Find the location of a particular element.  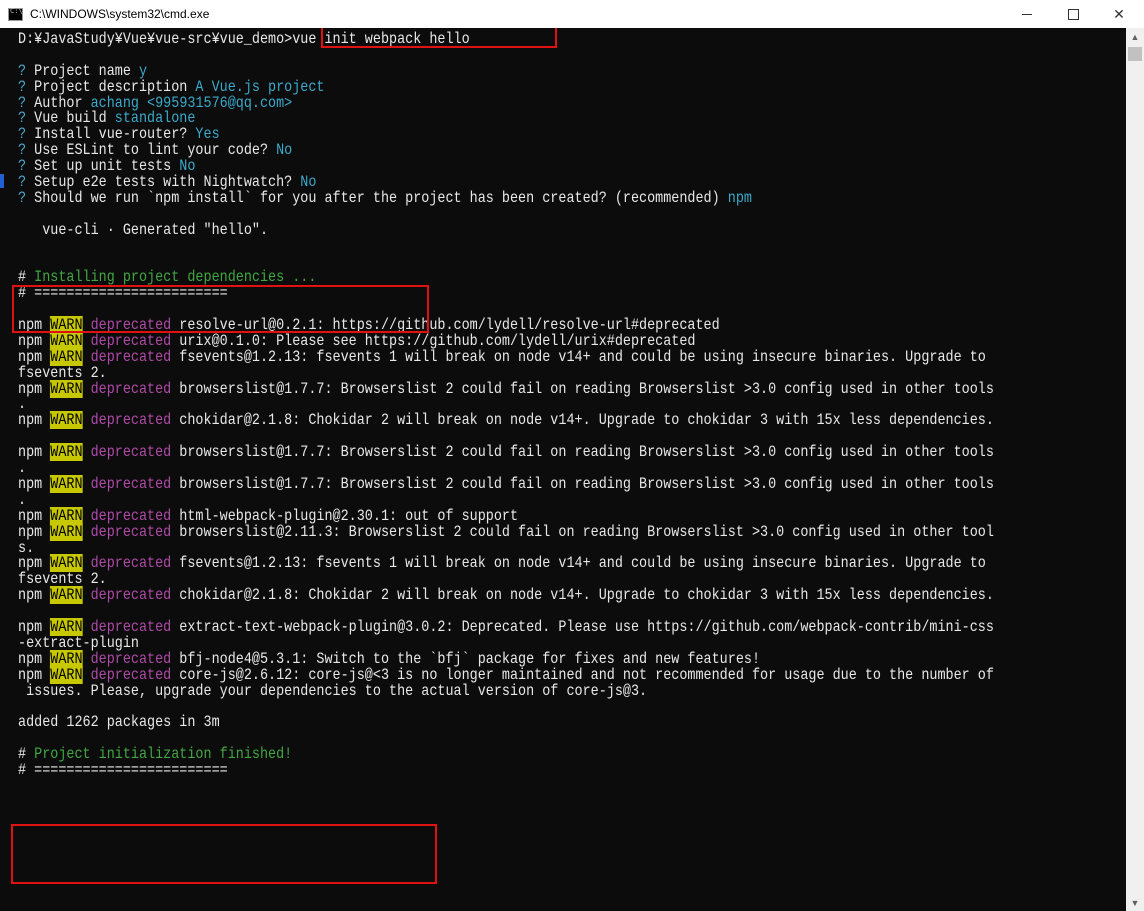

minimize-button is located at coordinates (1027, 14).